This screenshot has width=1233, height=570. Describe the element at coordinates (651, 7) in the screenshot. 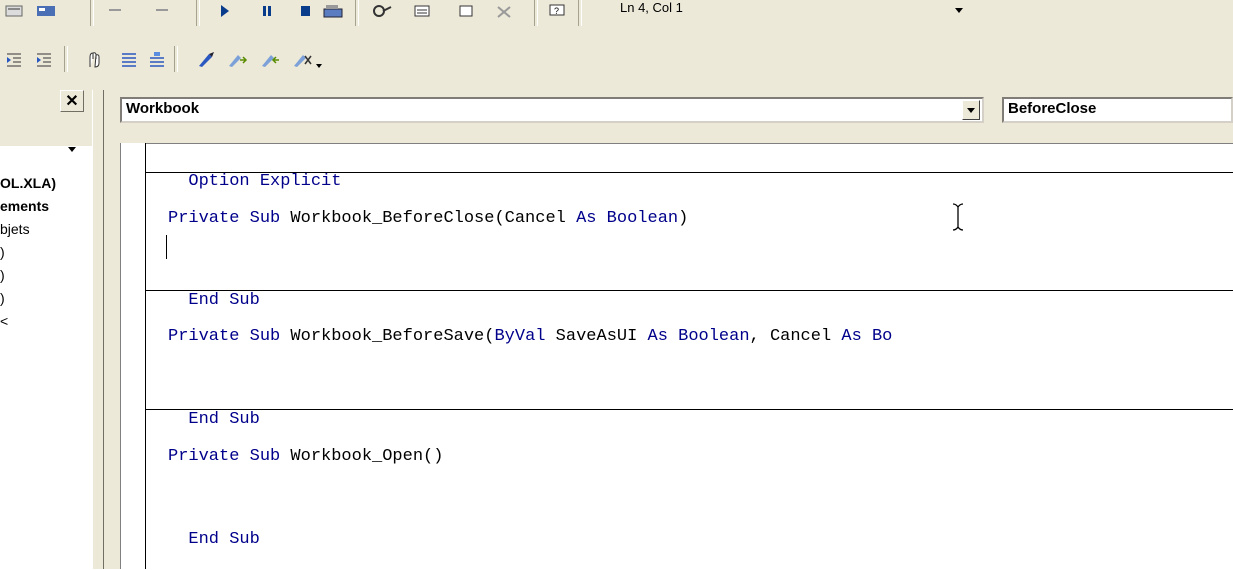

I see `cursor-position-text: Ln 4, Col 1` at that location.